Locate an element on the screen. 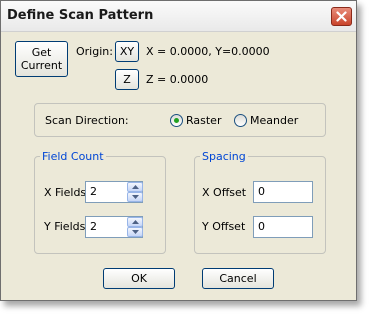 The image size is (373, 319). close-button is located at coordinates (341, 16).